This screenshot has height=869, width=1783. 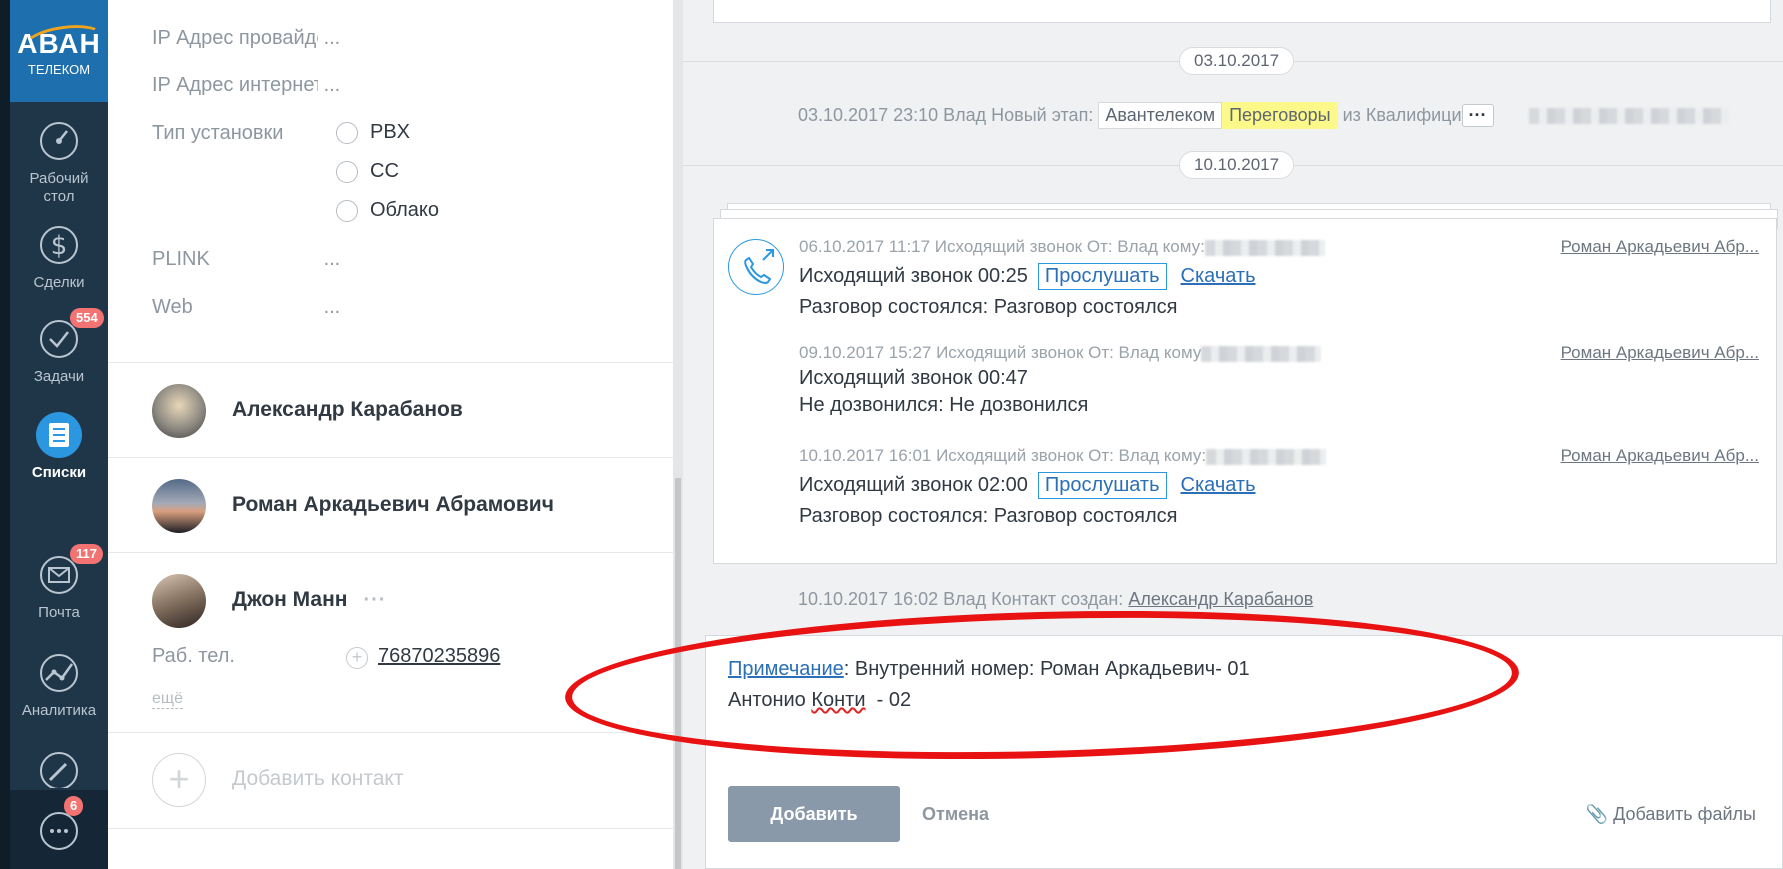 What do you see at coordinates (374, 600) in the screenshot?
I see `contact-more-button: ···` at bounding box center [374, 600].